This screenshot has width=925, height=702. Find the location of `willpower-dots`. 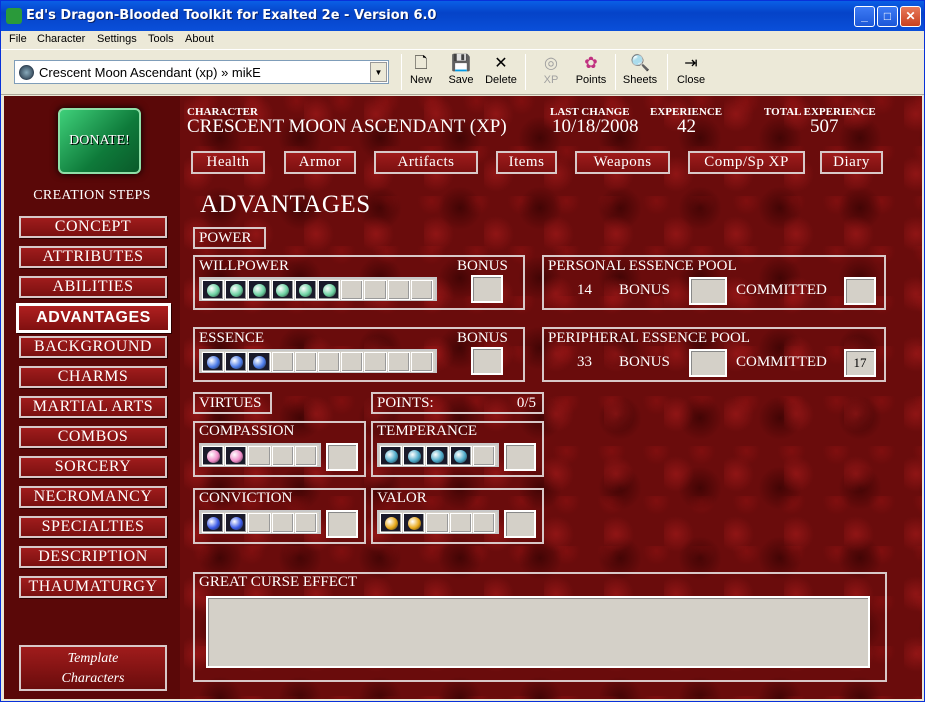

willpower-dots is located at coordinates (318, 289).